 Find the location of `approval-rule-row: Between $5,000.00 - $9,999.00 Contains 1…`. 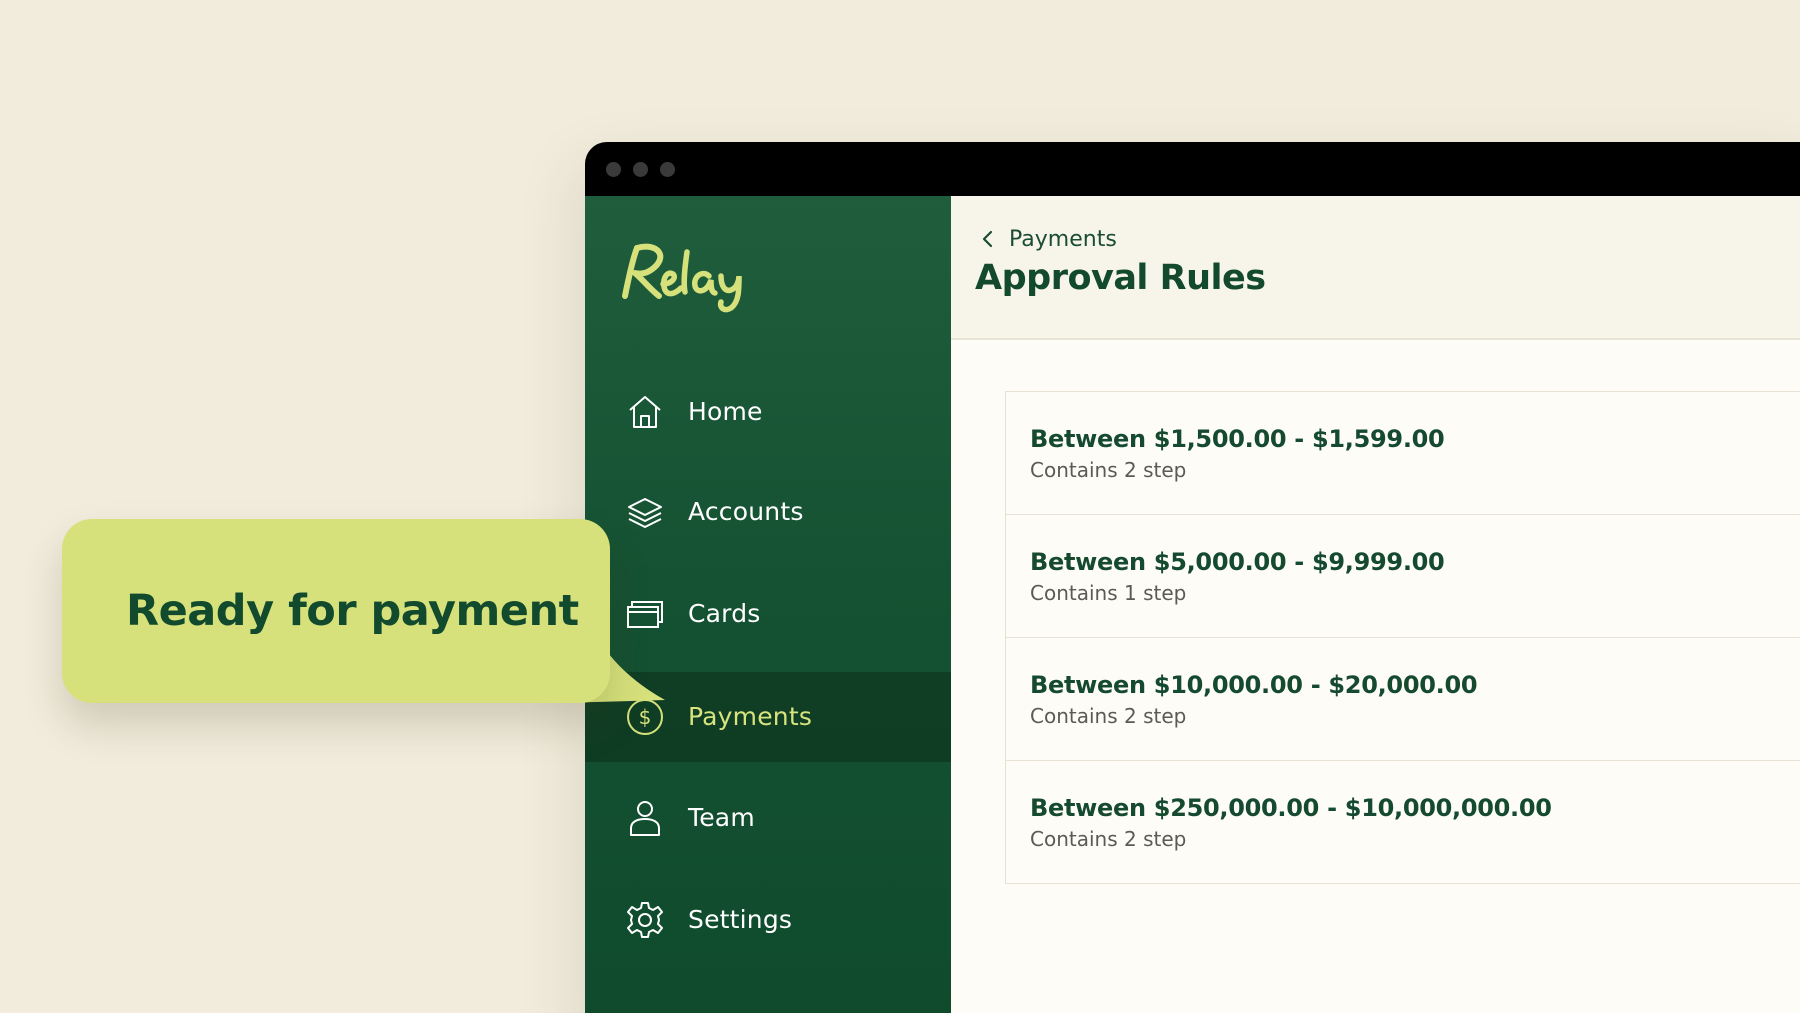

approval-rule-row: Between $5,000.00 - $9,999.00 Contains 1… is located at coordinates (1402, 575).